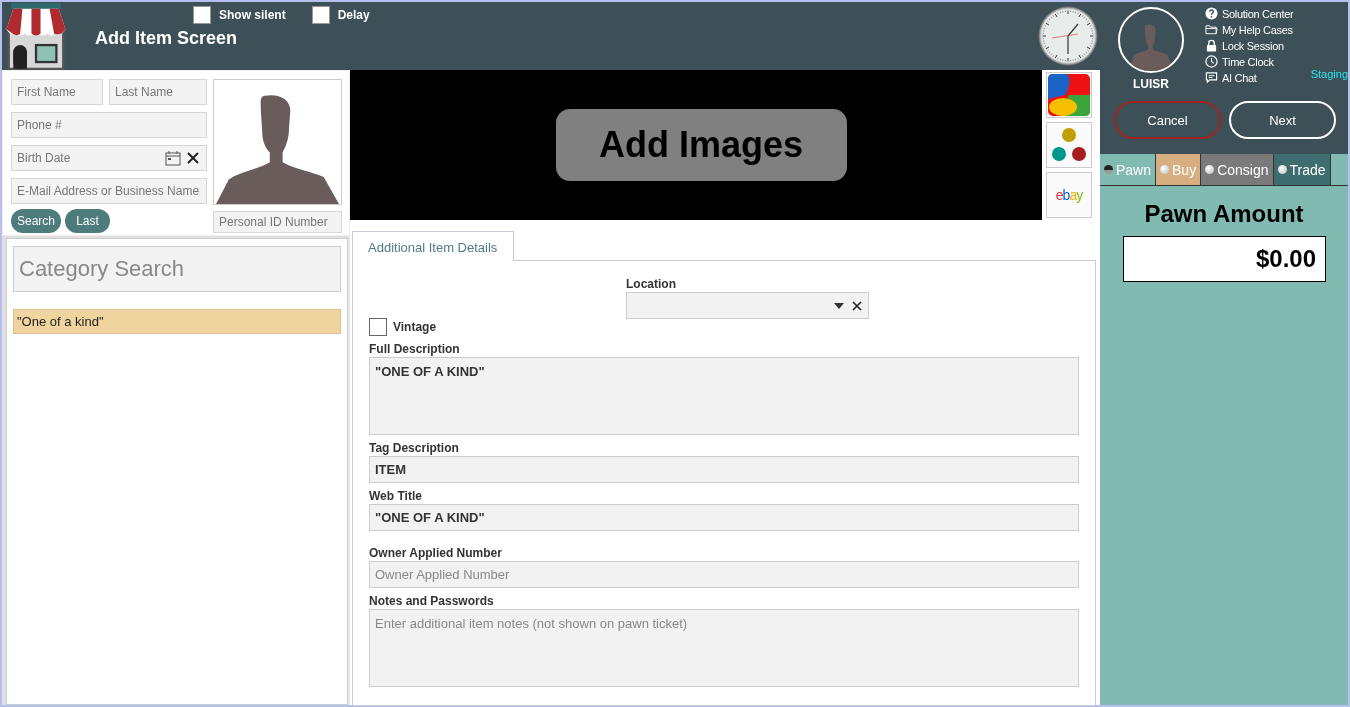 The width and height of the screenshot is (1350, 707). Describe the element at coordinates (1224, 214) in the screenshot. I see `amount-label: Pawn Amount` at that location.